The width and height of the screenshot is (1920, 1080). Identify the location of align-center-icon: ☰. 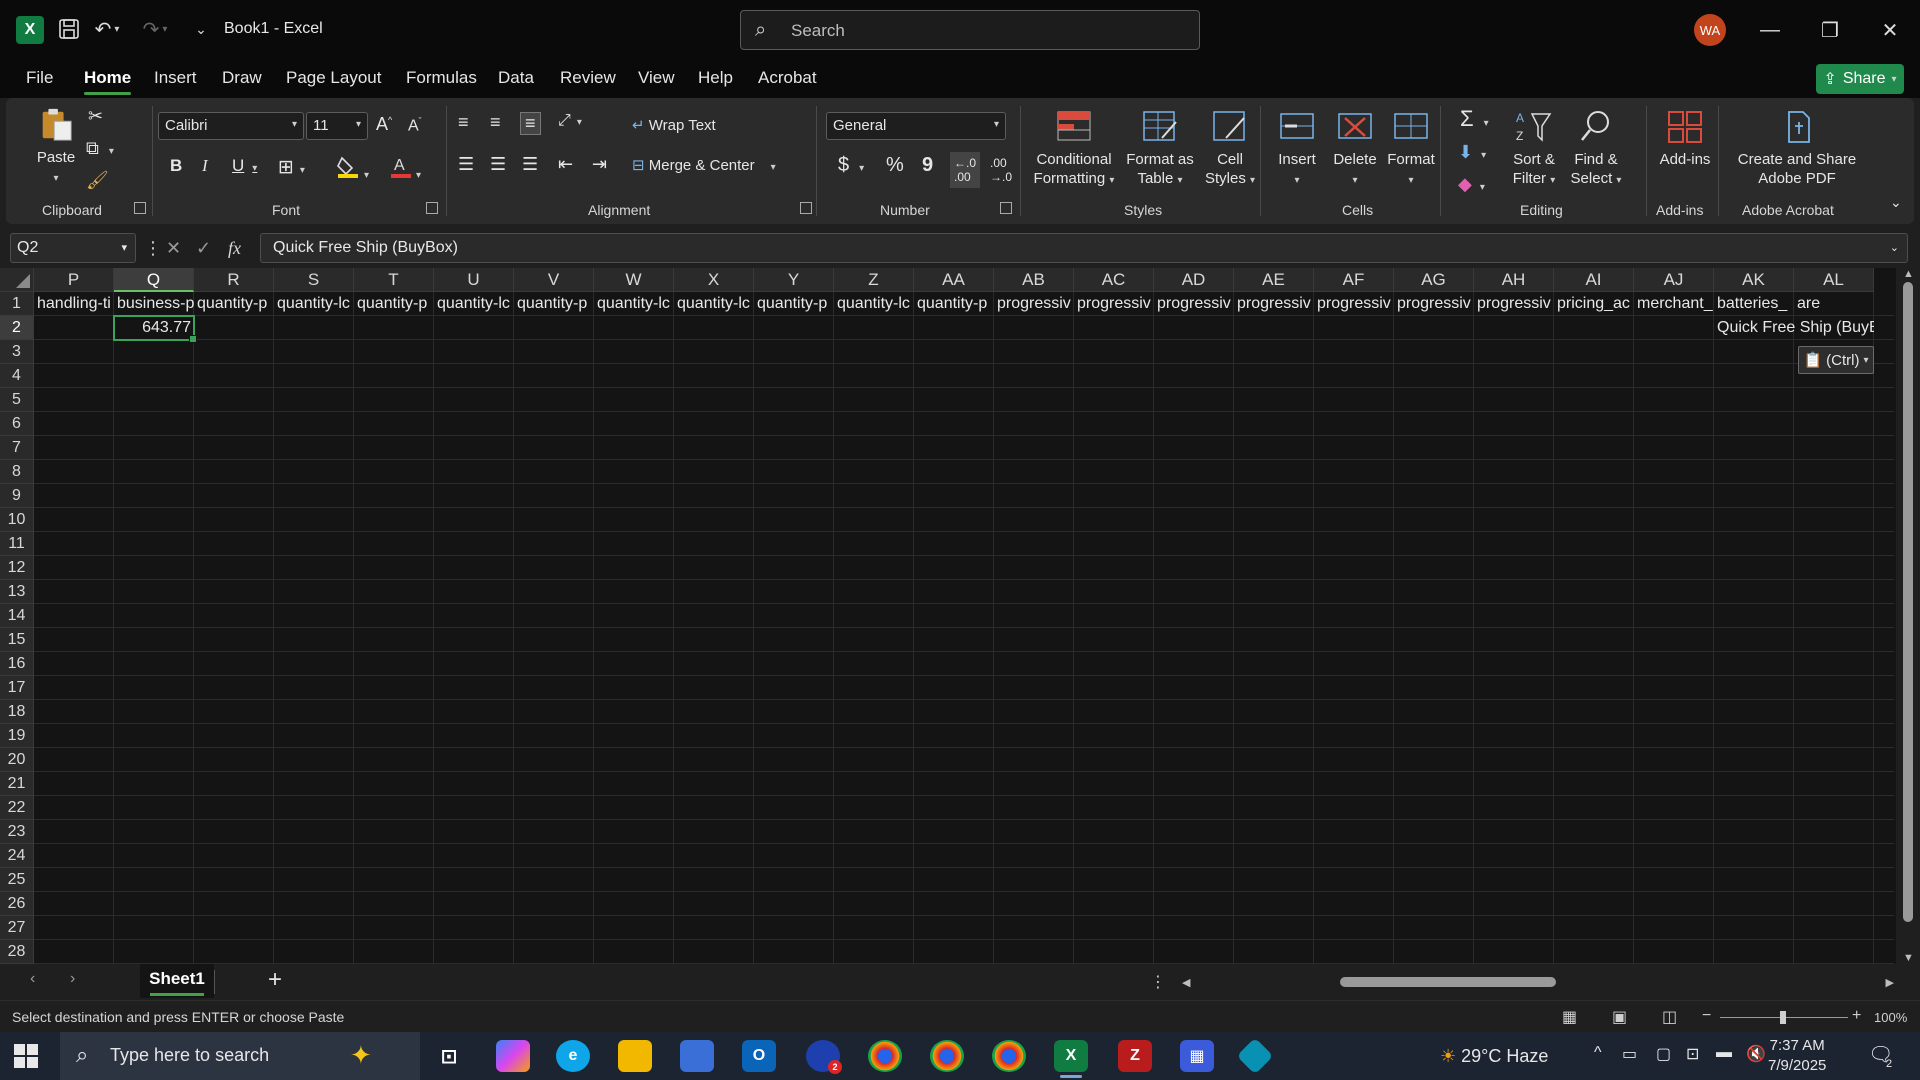
(498, 164).